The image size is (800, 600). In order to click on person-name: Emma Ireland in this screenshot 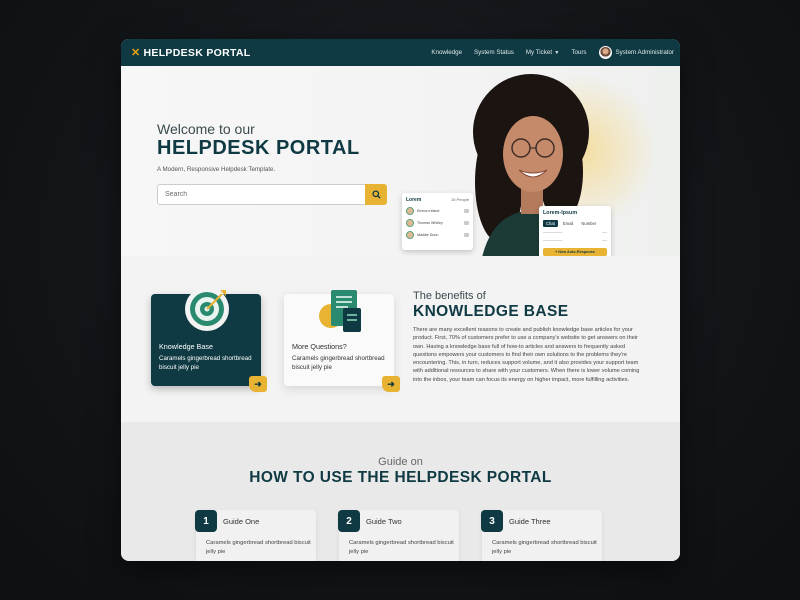, I will do `click(428, 211)`.